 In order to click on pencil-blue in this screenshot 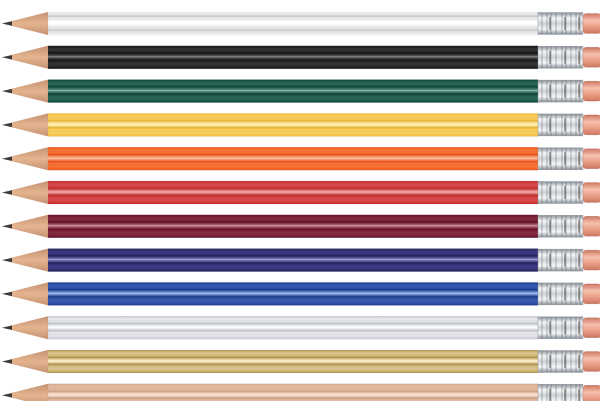, I will do `click(301, 294)`.